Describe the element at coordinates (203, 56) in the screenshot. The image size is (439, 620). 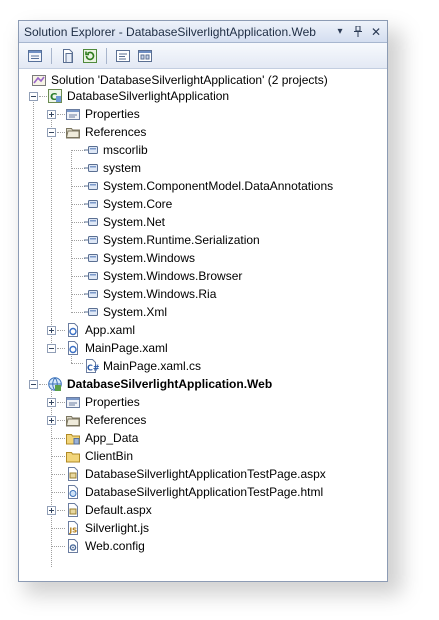
I see `toolbar` at that location.